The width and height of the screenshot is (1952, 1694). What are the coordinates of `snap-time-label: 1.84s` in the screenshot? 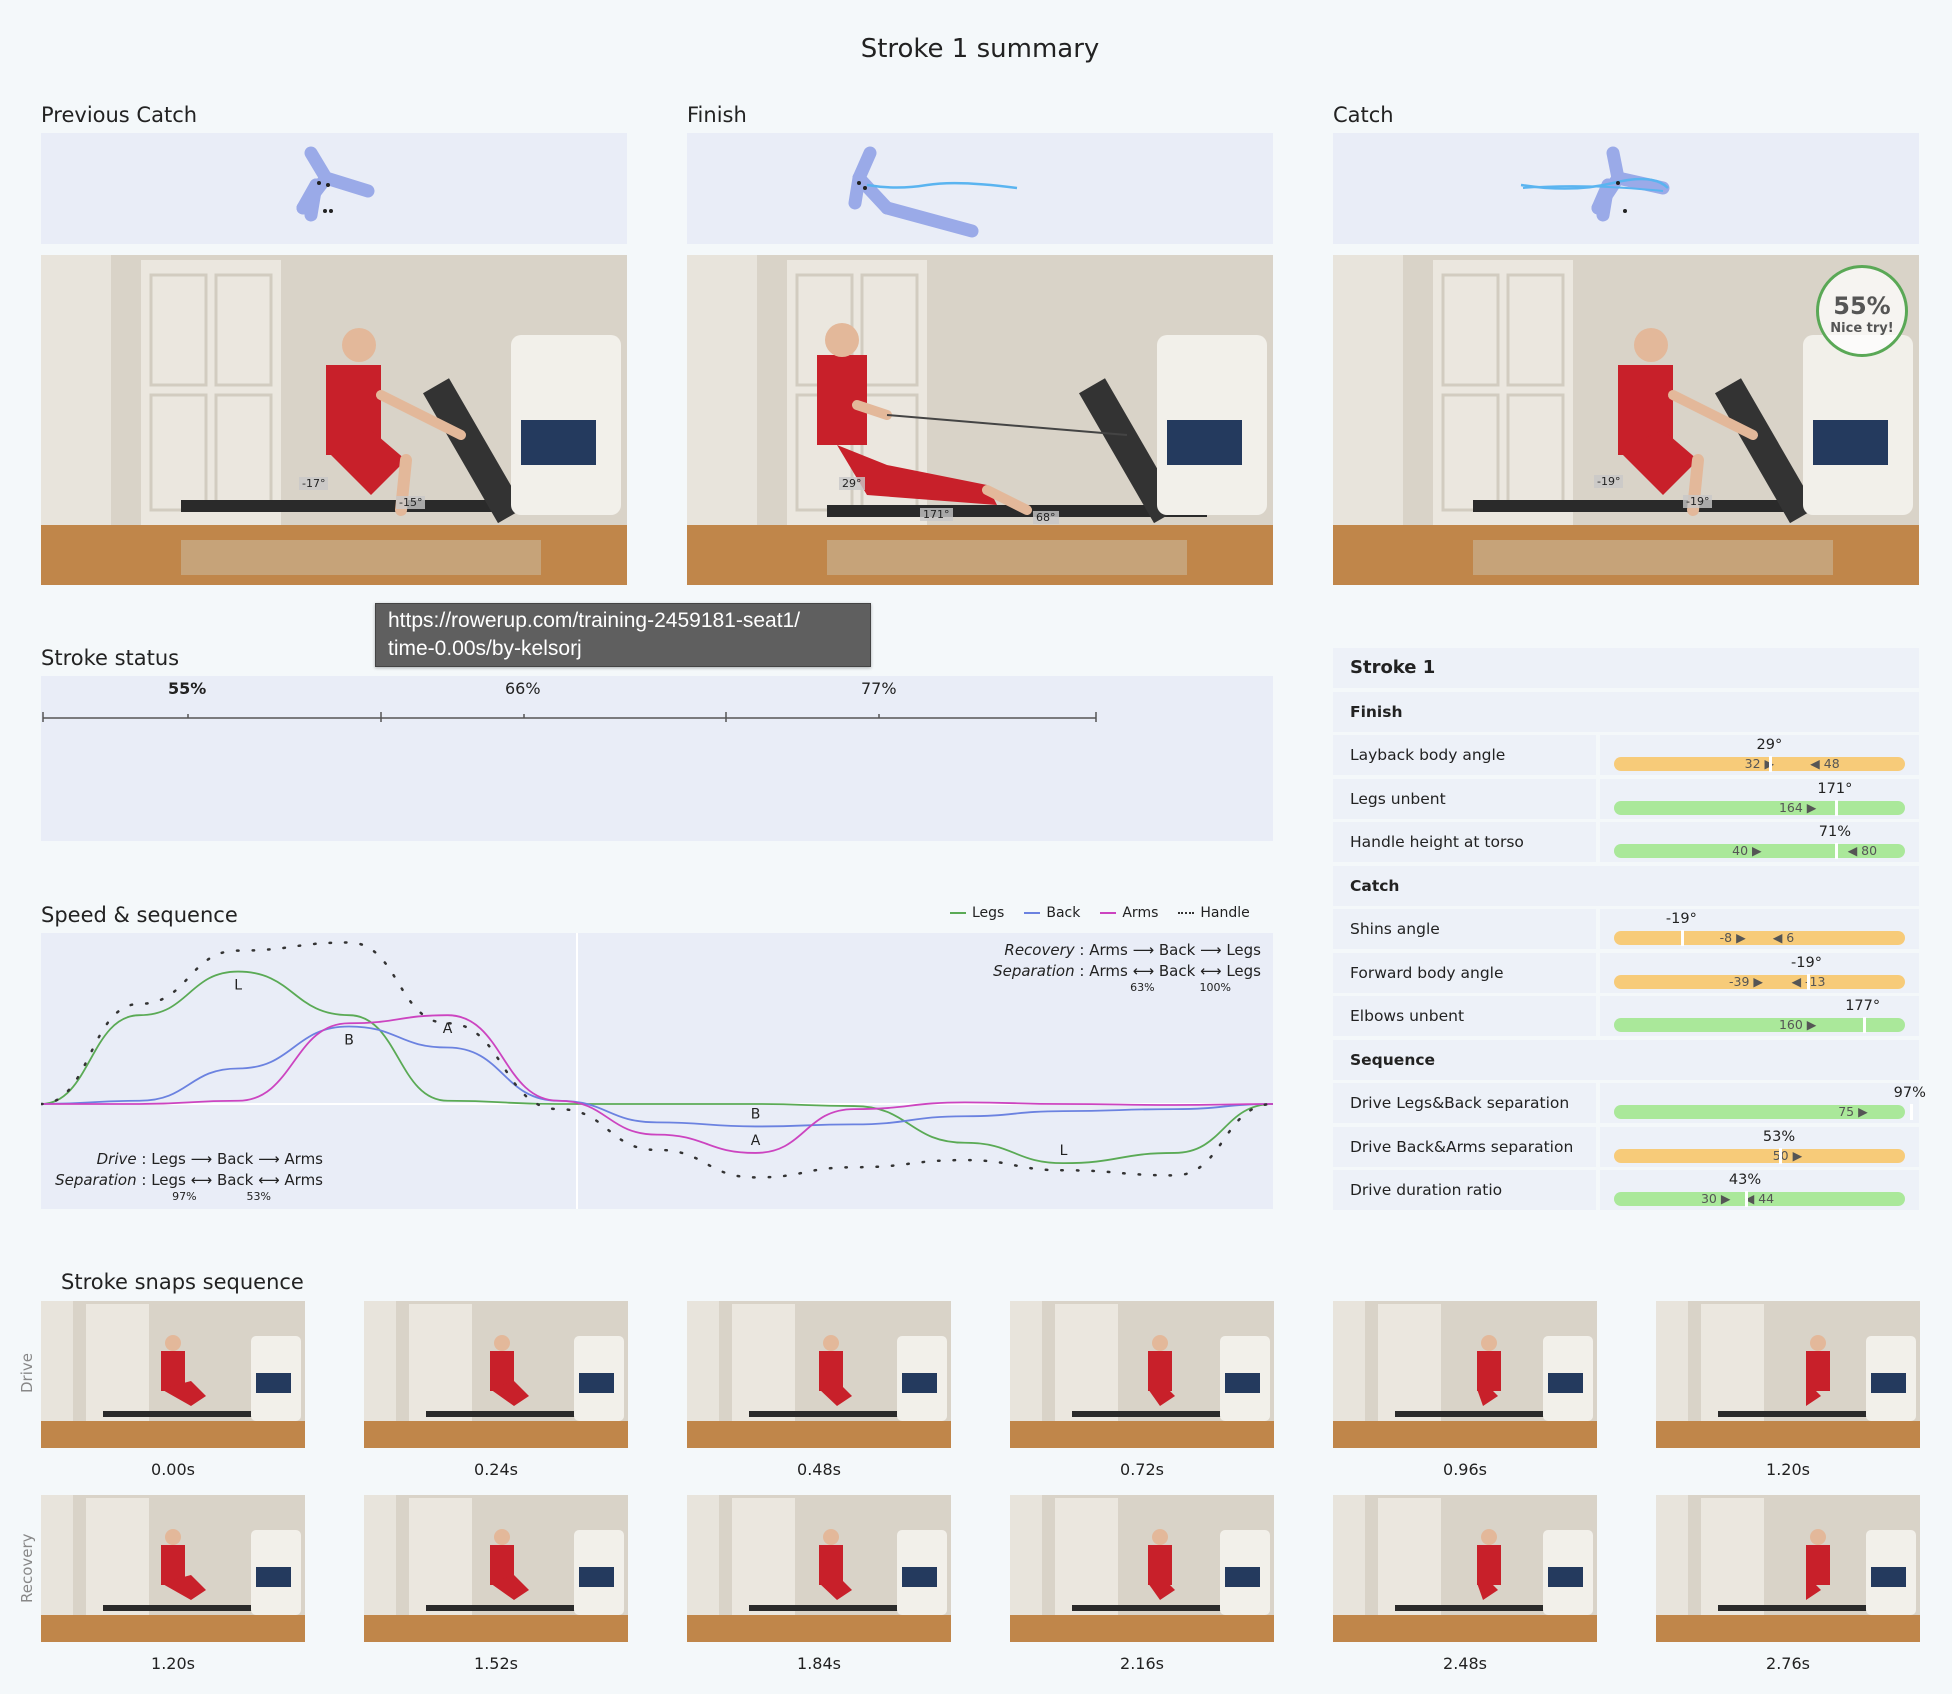 It's located at (819, 1663).